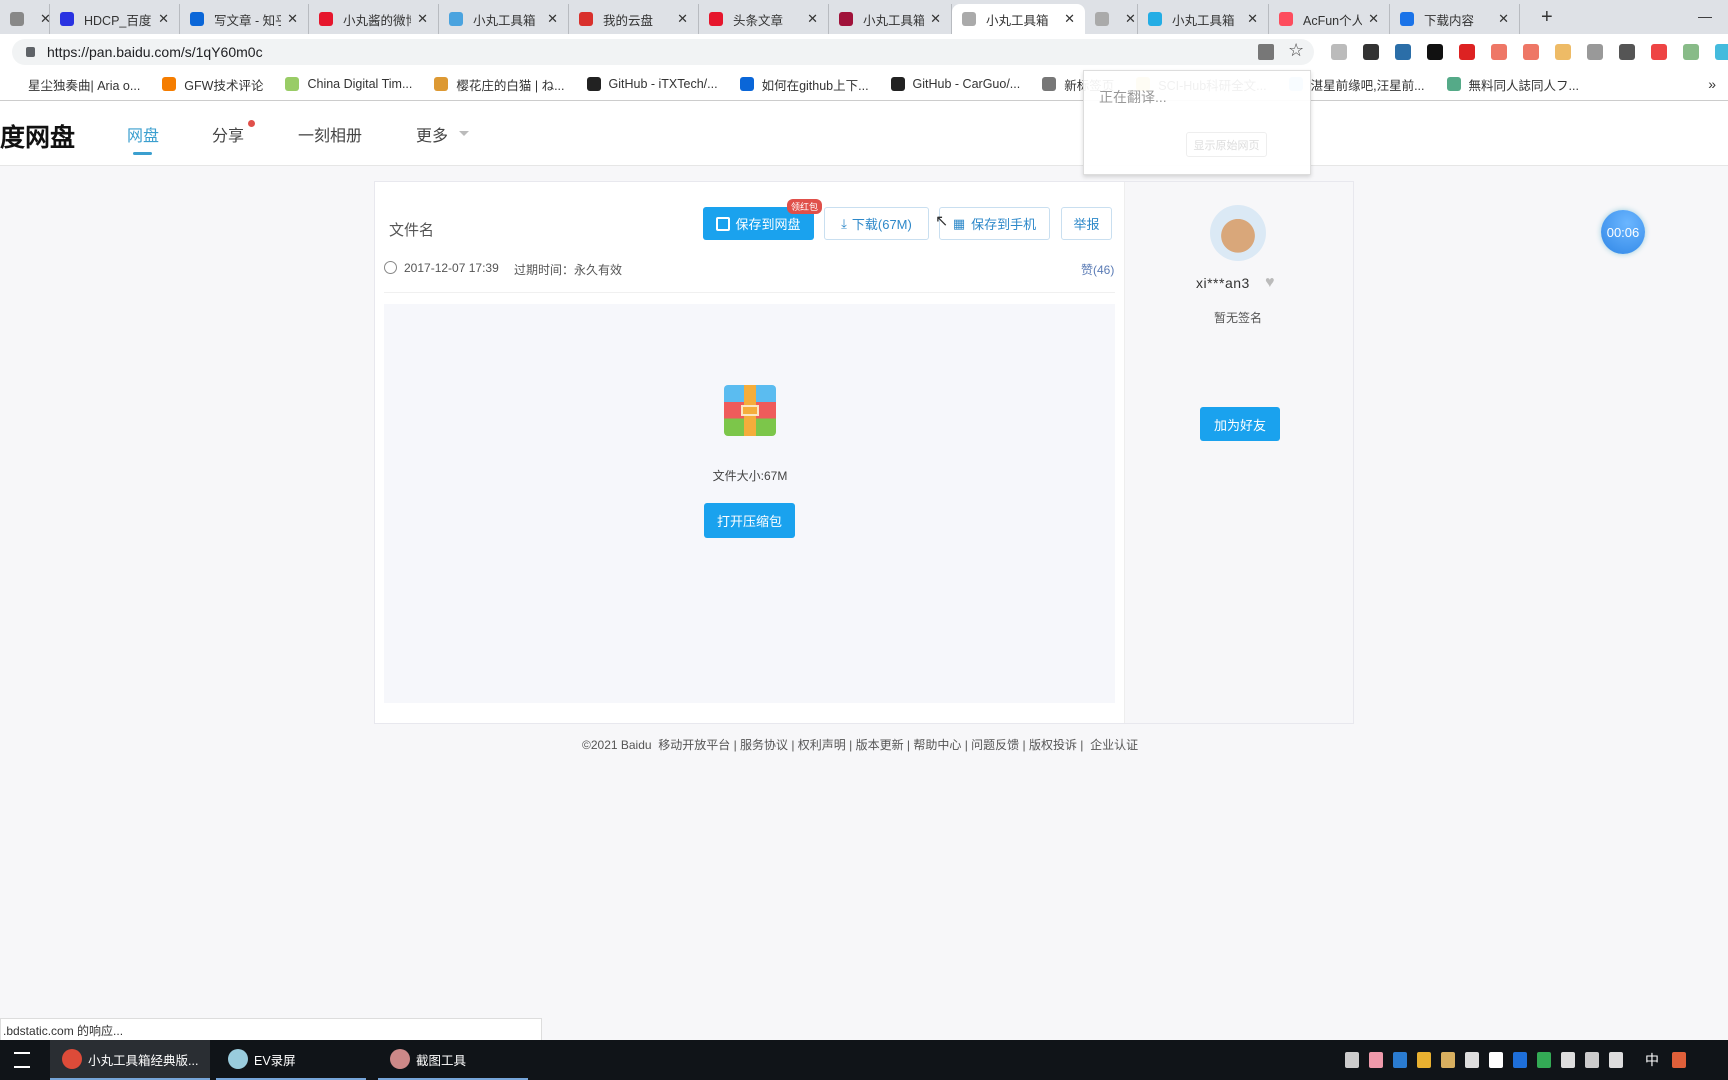 This screenshot has height=1080, width=1728. Describe the element at coordinates (942, 221) in the screenshot. I see `mouse-cursor-icon: ↖` at that location.